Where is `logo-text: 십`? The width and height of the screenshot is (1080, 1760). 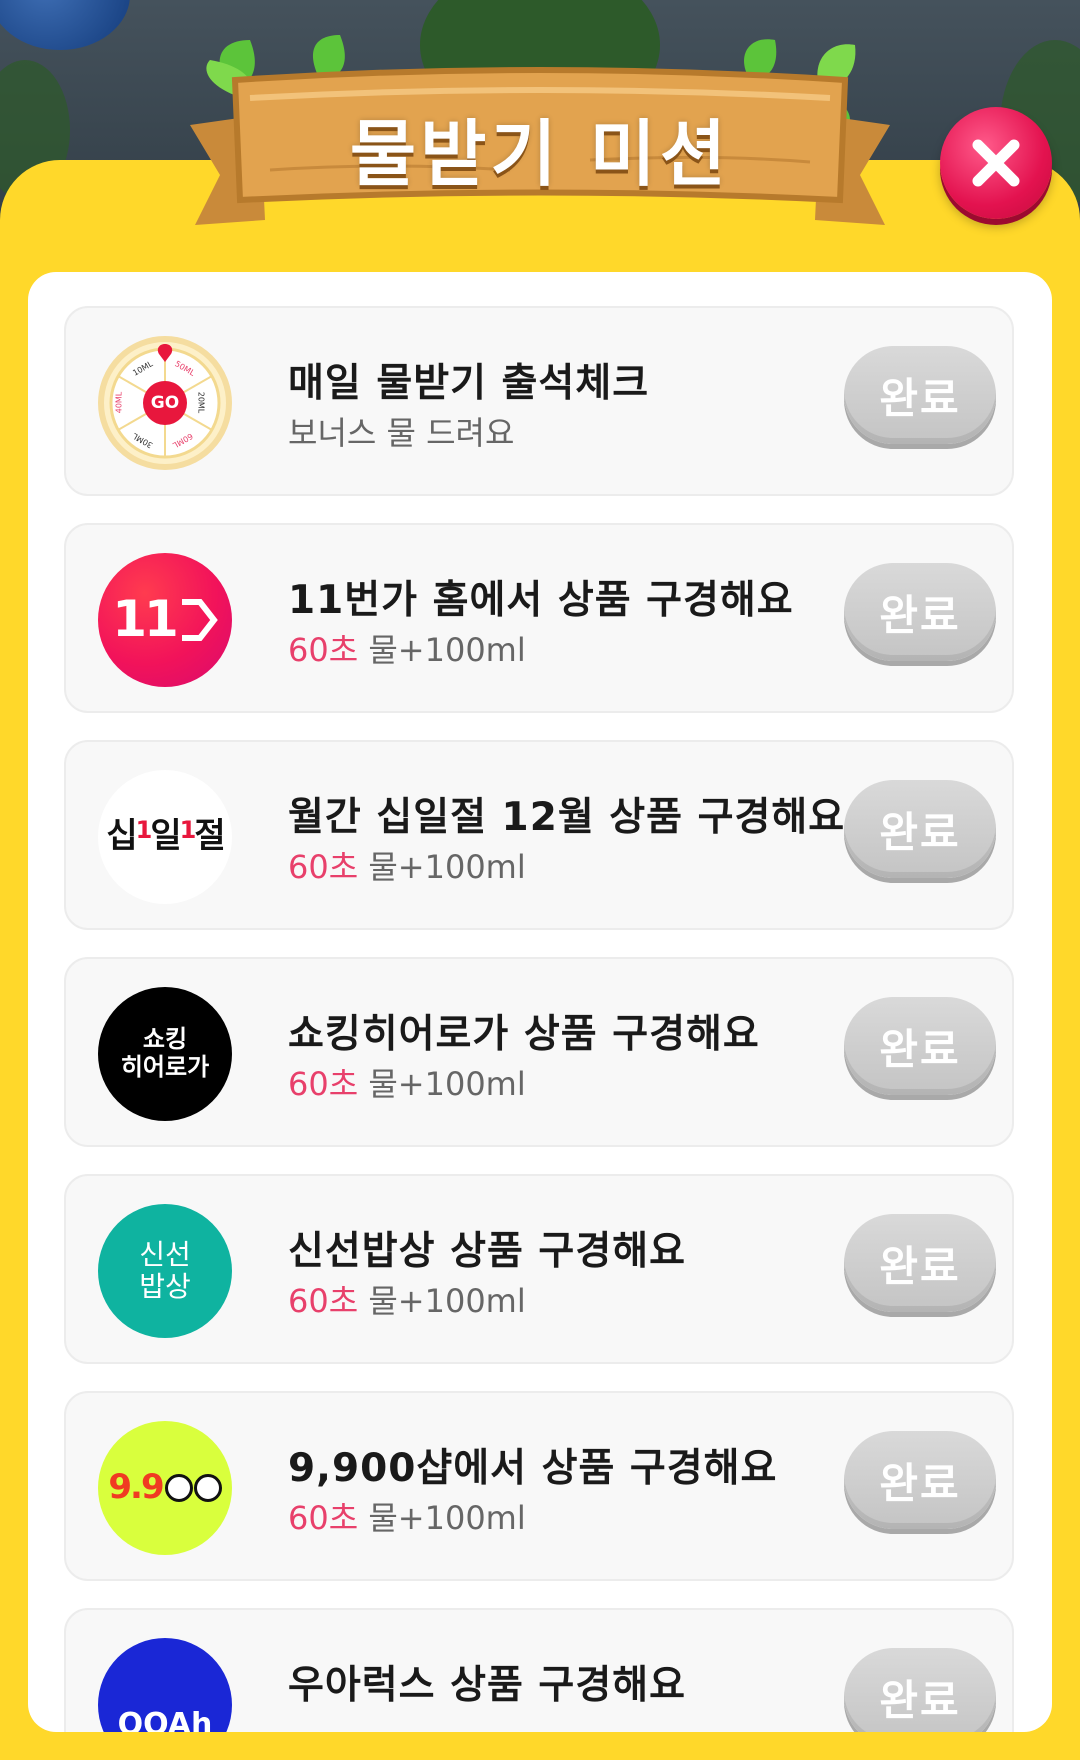 logo-text: 십 is located at coordinates (121, 836).